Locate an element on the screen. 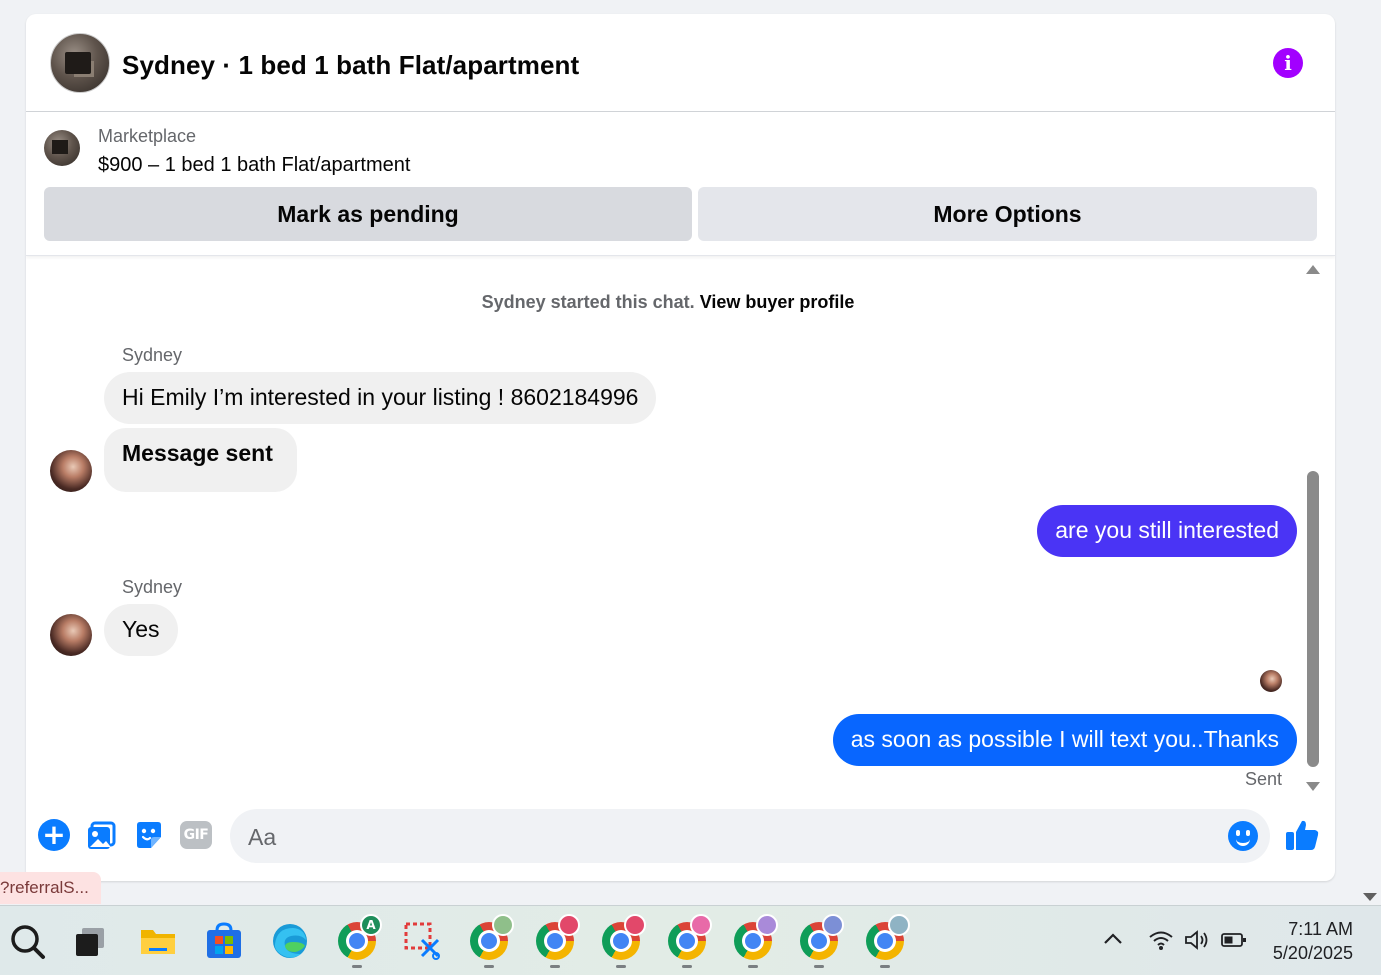 Image resolution: width=1381 pixels, height=975 pixels. volume-icon is located at coordinates (1197, 943).